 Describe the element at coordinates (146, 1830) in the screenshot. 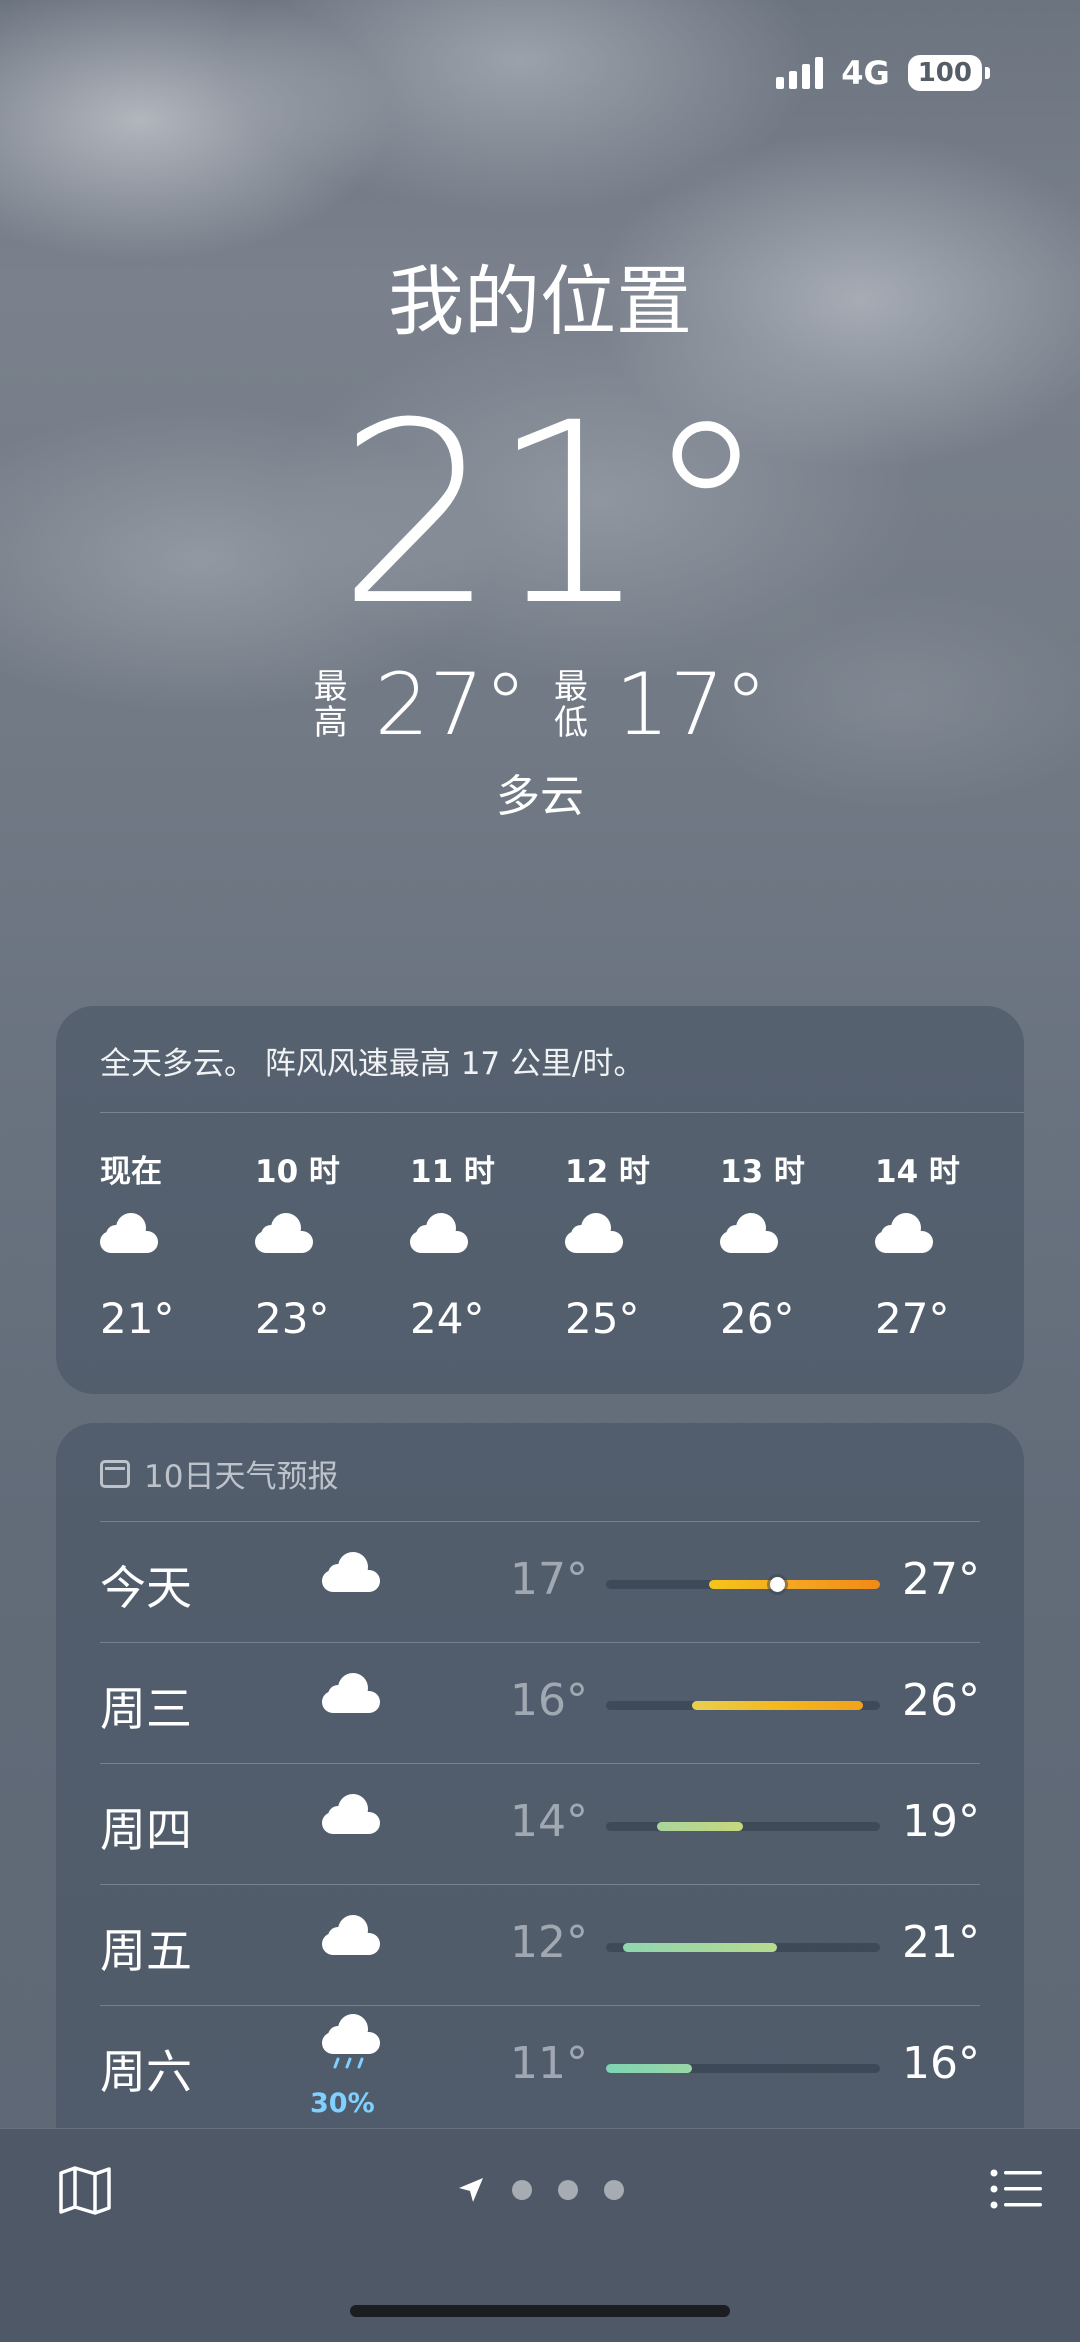

I see `day-name: 周四` at that location.